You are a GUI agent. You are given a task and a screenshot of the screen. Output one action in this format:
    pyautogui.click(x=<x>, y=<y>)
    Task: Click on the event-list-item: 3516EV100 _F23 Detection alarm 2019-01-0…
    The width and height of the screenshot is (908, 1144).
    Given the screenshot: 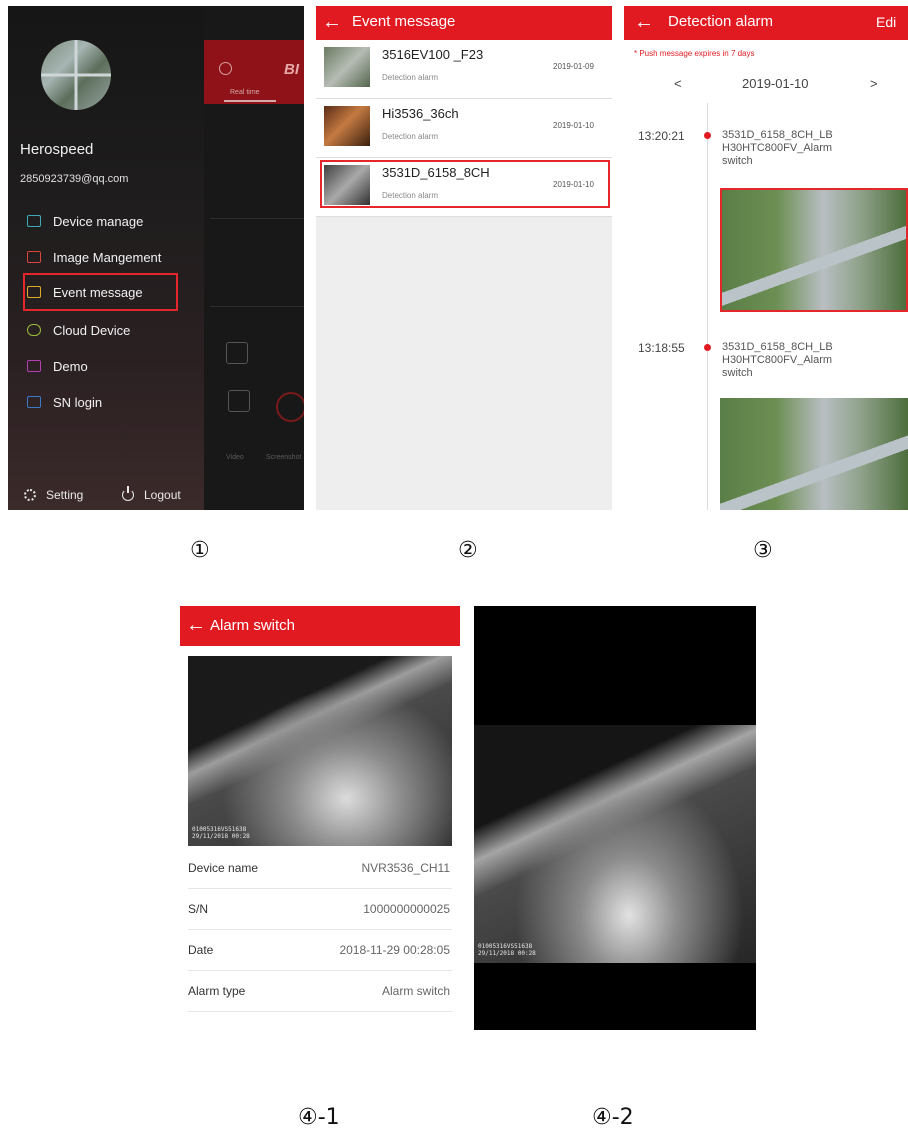 What is the action you would take?
    pyautogui.click(x=464, y=69)
    